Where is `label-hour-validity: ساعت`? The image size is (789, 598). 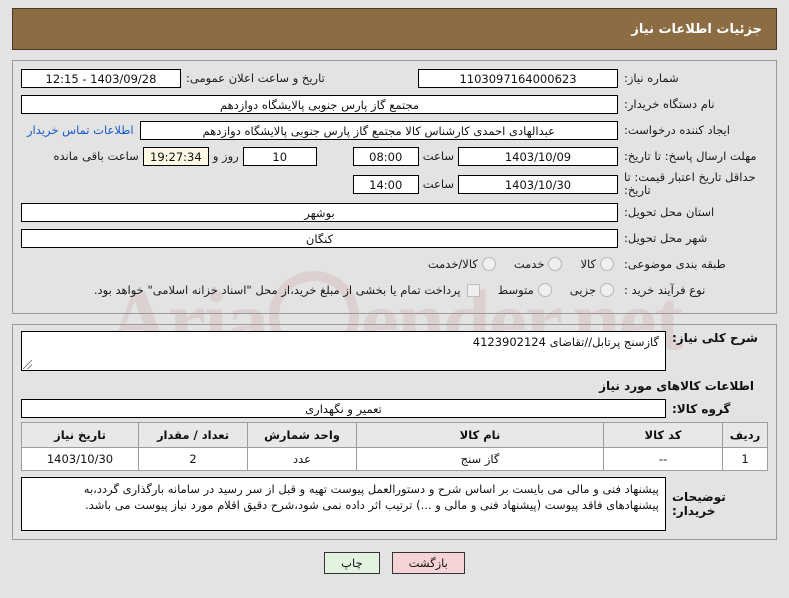
label-hour-validity: ساعت is located at coordinates (438, 184).